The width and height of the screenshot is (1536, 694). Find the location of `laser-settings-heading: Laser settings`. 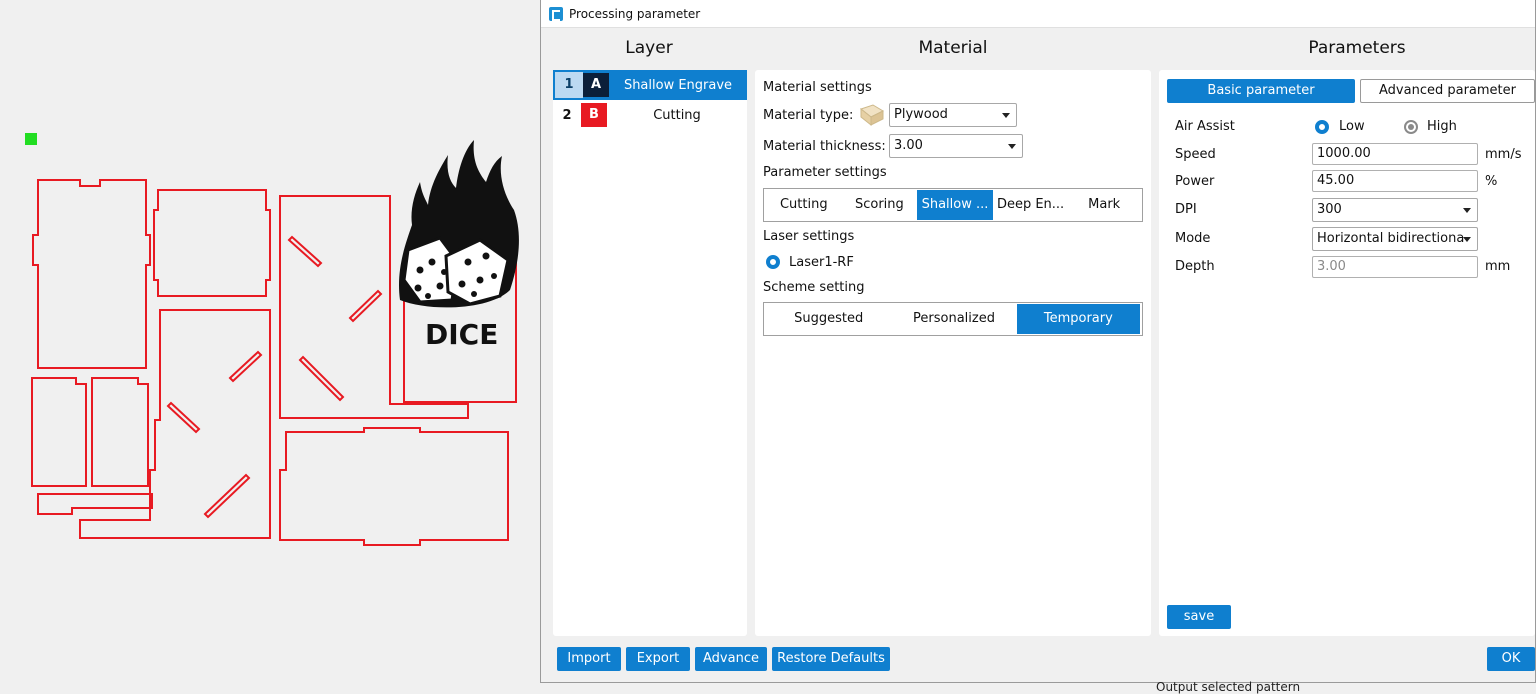

laser-settings-heading: Laser settings is located at coordinates (809, 236).